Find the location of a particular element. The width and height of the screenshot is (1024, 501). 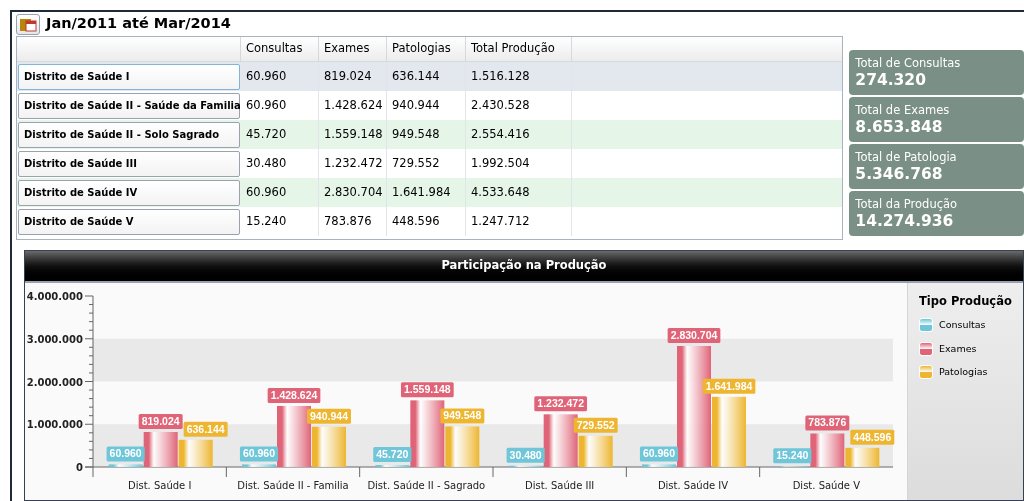

total-label: Total da Produção is located at coordinates (907, 204).